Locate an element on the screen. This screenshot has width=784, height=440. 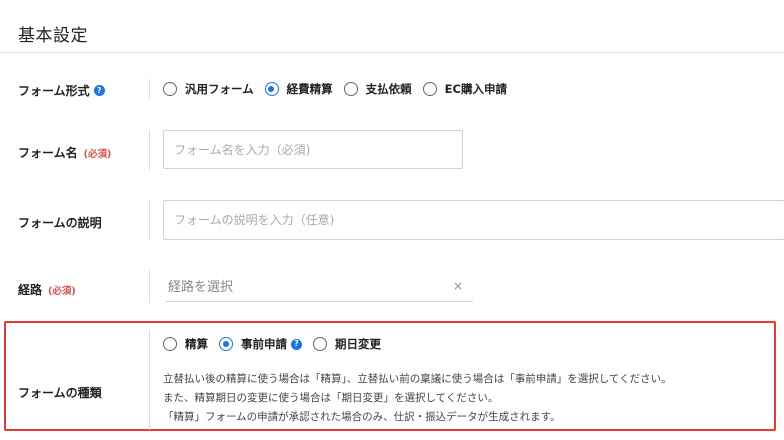
form-type-radio-group: 汎用フォーム 経費精算 支払依頼 EC購入申請 is located at coordinates (340, 89).